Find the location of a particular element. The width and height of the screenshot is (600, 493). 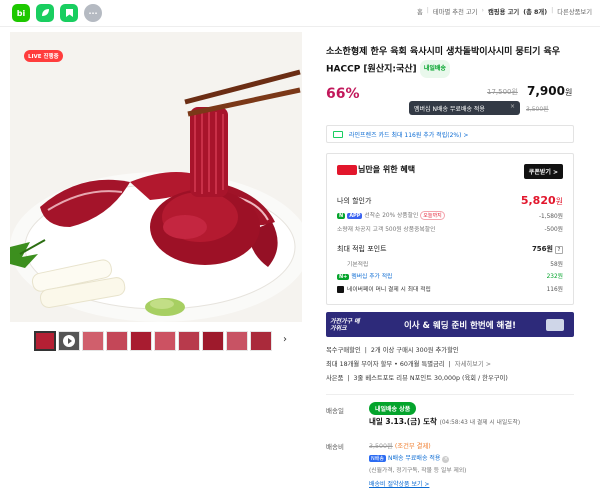

npay-points-row: 네이버페이 머니 결제 시 최대 적립 116원 is located at coordinates (450, 288).